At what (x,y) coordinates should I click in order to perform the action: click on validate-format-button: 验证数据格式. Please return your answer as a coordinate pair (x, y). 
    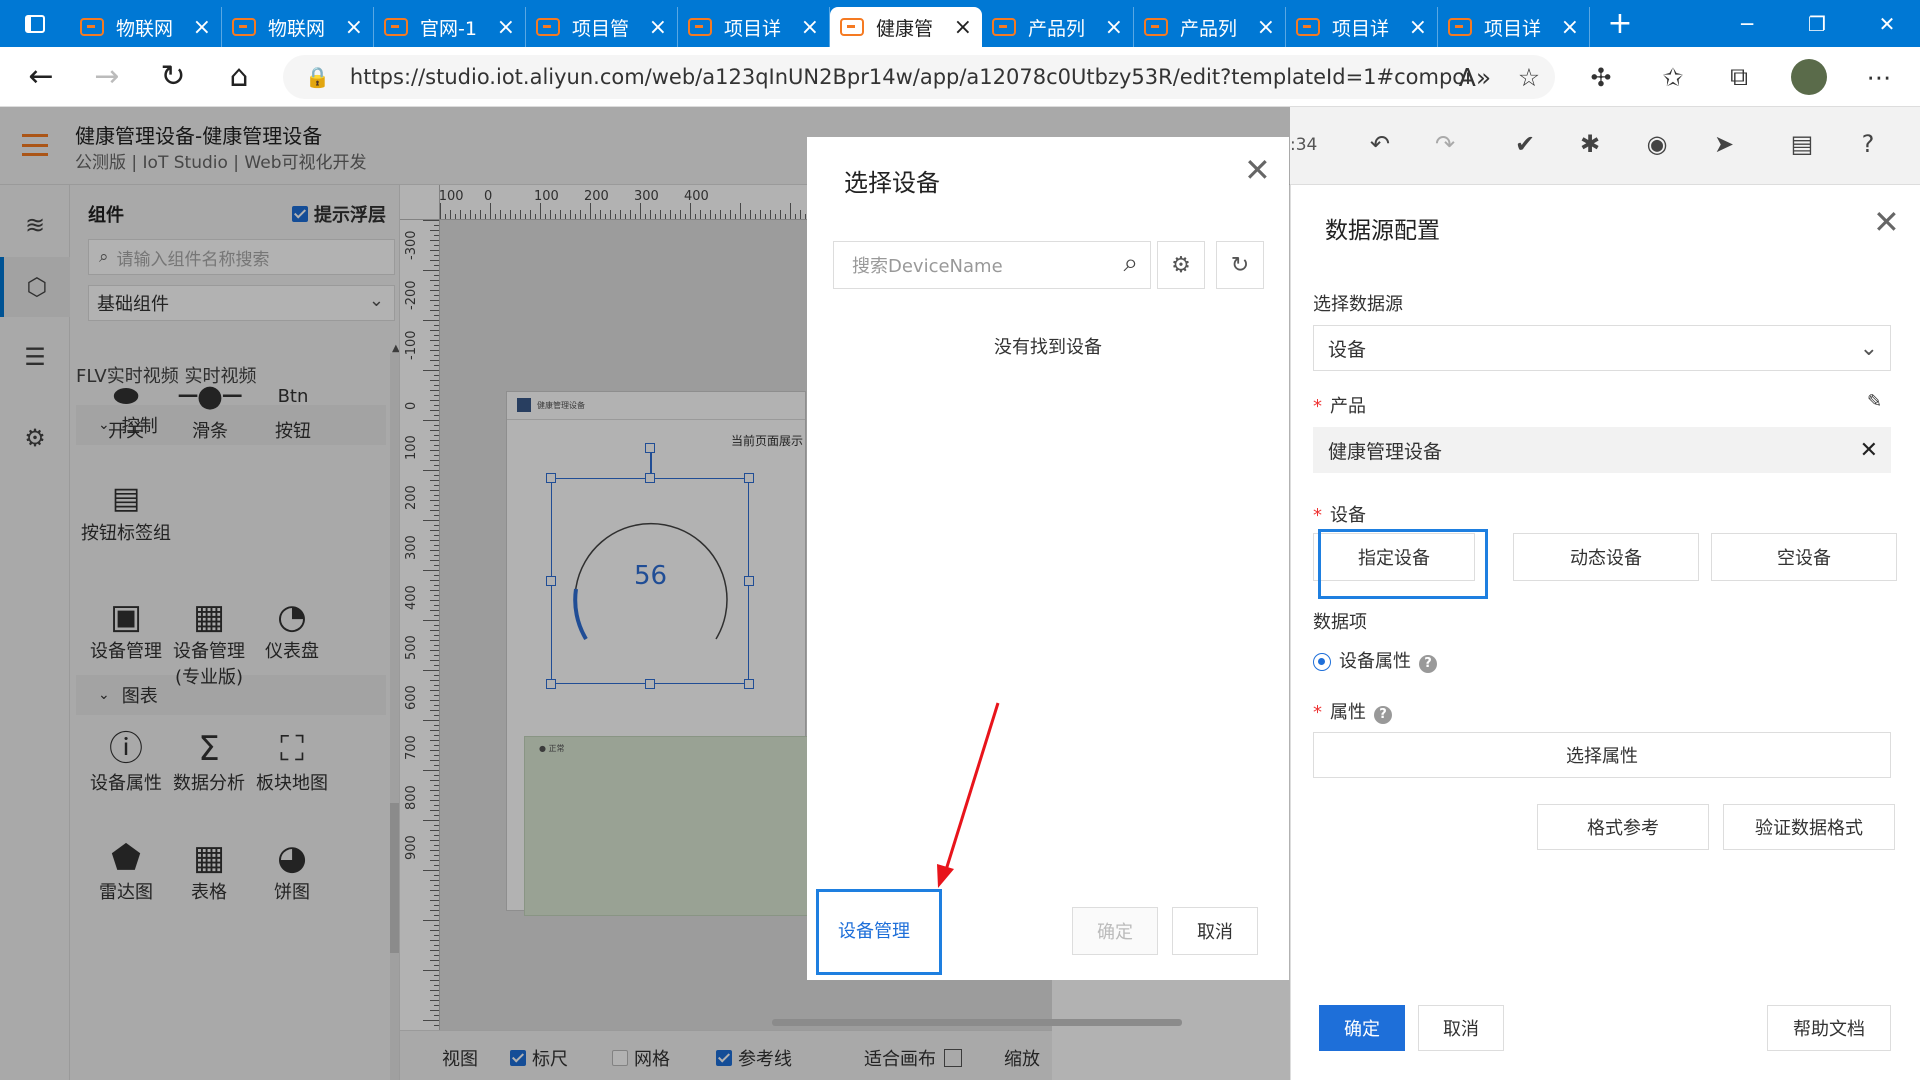
    Looking at the image, I should click on (1809, 827).